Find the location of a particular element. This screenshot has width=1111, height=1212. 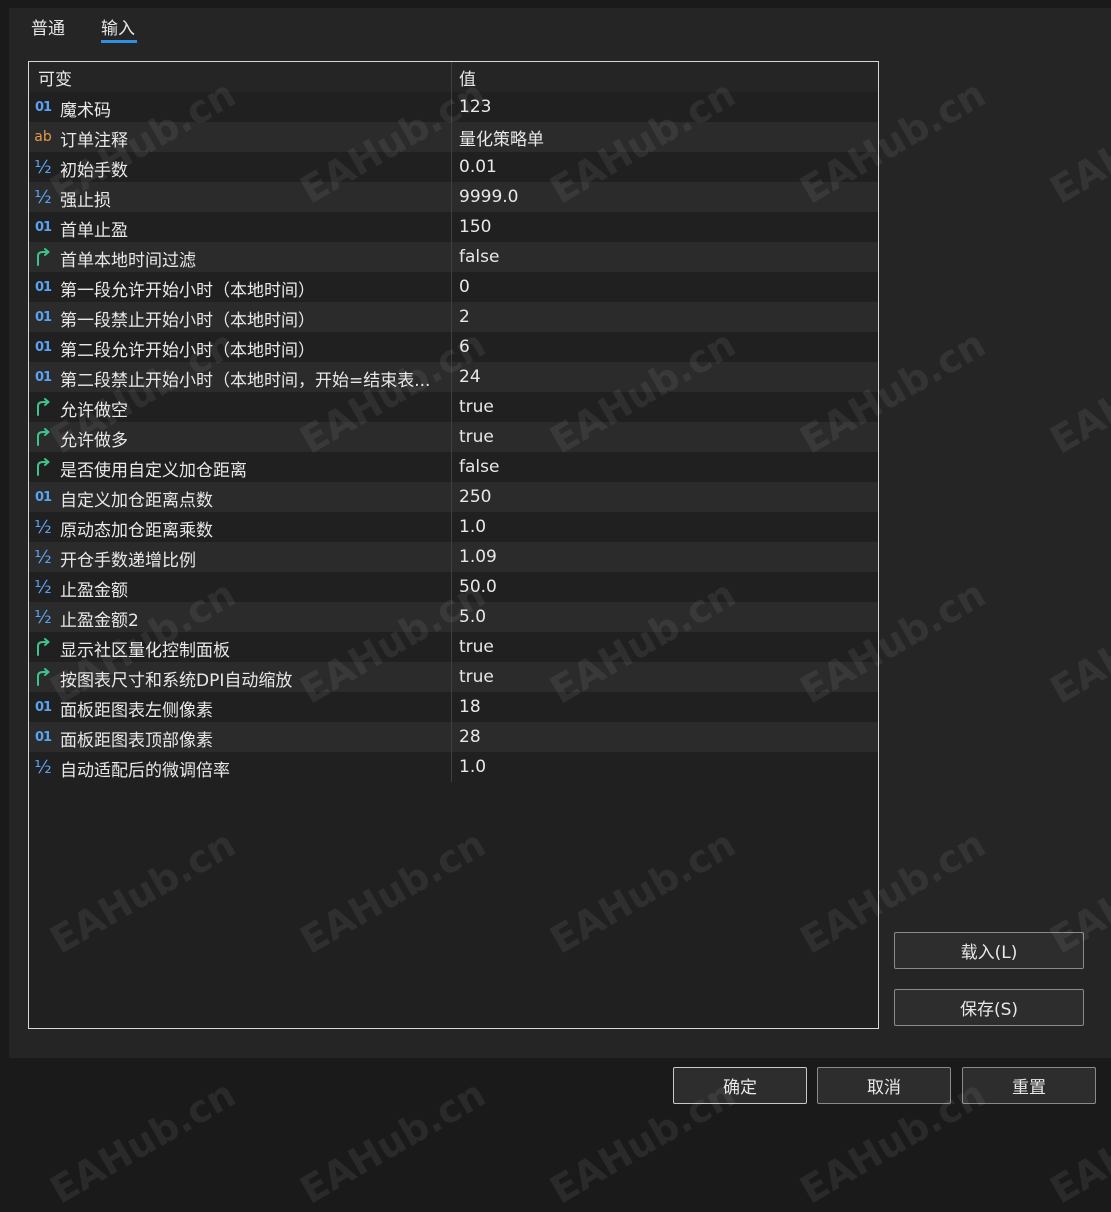

table-row: 允许做多 true is located at coordinates (453, 437).